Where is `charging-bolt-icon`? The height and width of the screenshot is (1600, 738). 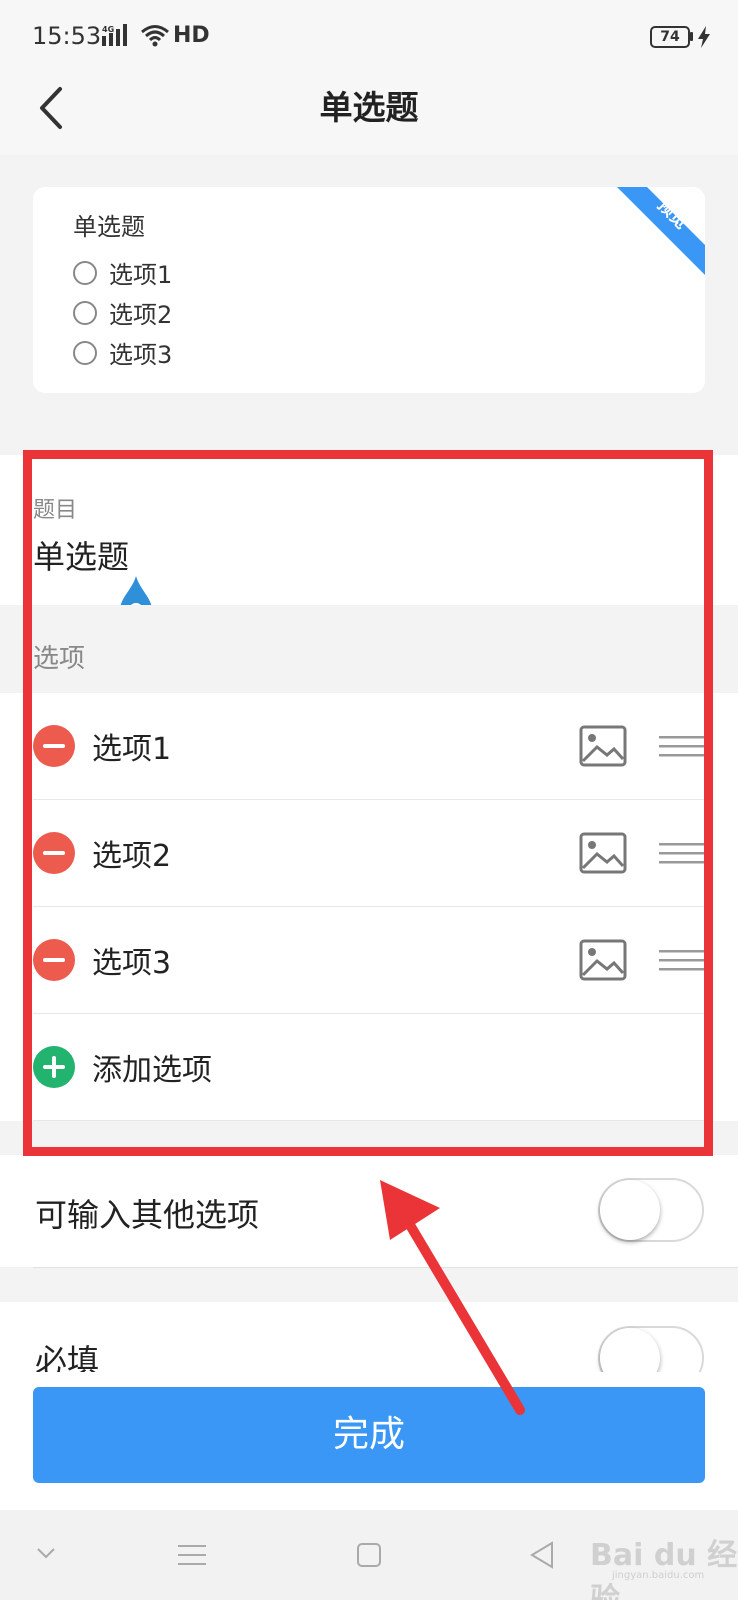 charging-bolt-icon is located at coordinates (704, 37).